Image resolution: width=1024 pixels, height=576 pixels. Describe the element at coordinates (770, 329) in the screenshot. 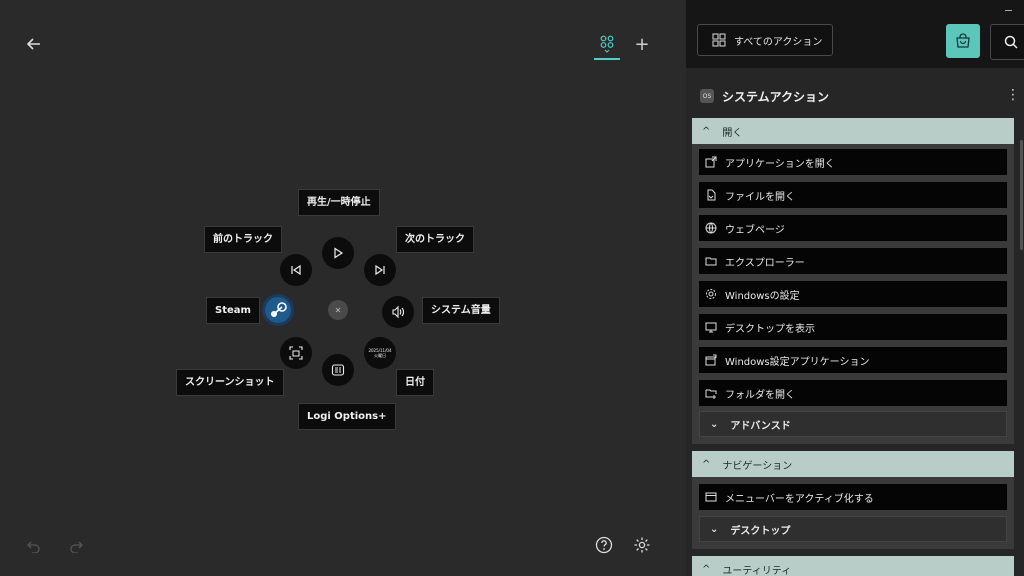

I see `item-label: デスクトップを表示` at that location.